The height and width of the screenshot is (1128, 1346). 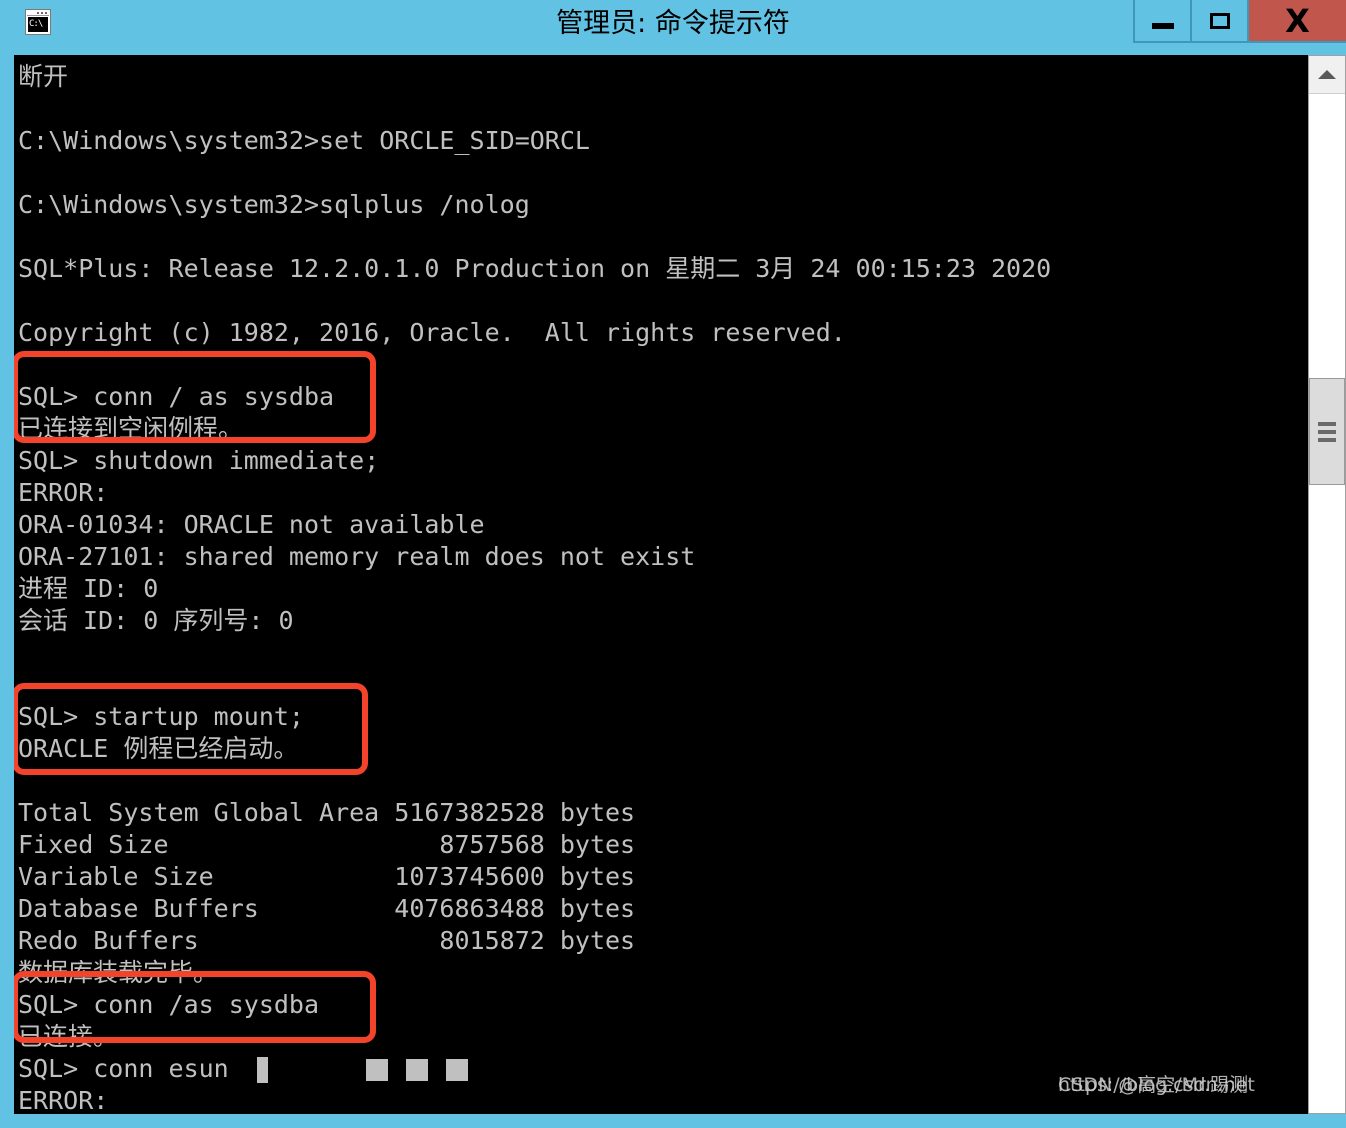 I want to click on console-line: ORA-01034: ORACLE not available, so click(x=251, y=524).